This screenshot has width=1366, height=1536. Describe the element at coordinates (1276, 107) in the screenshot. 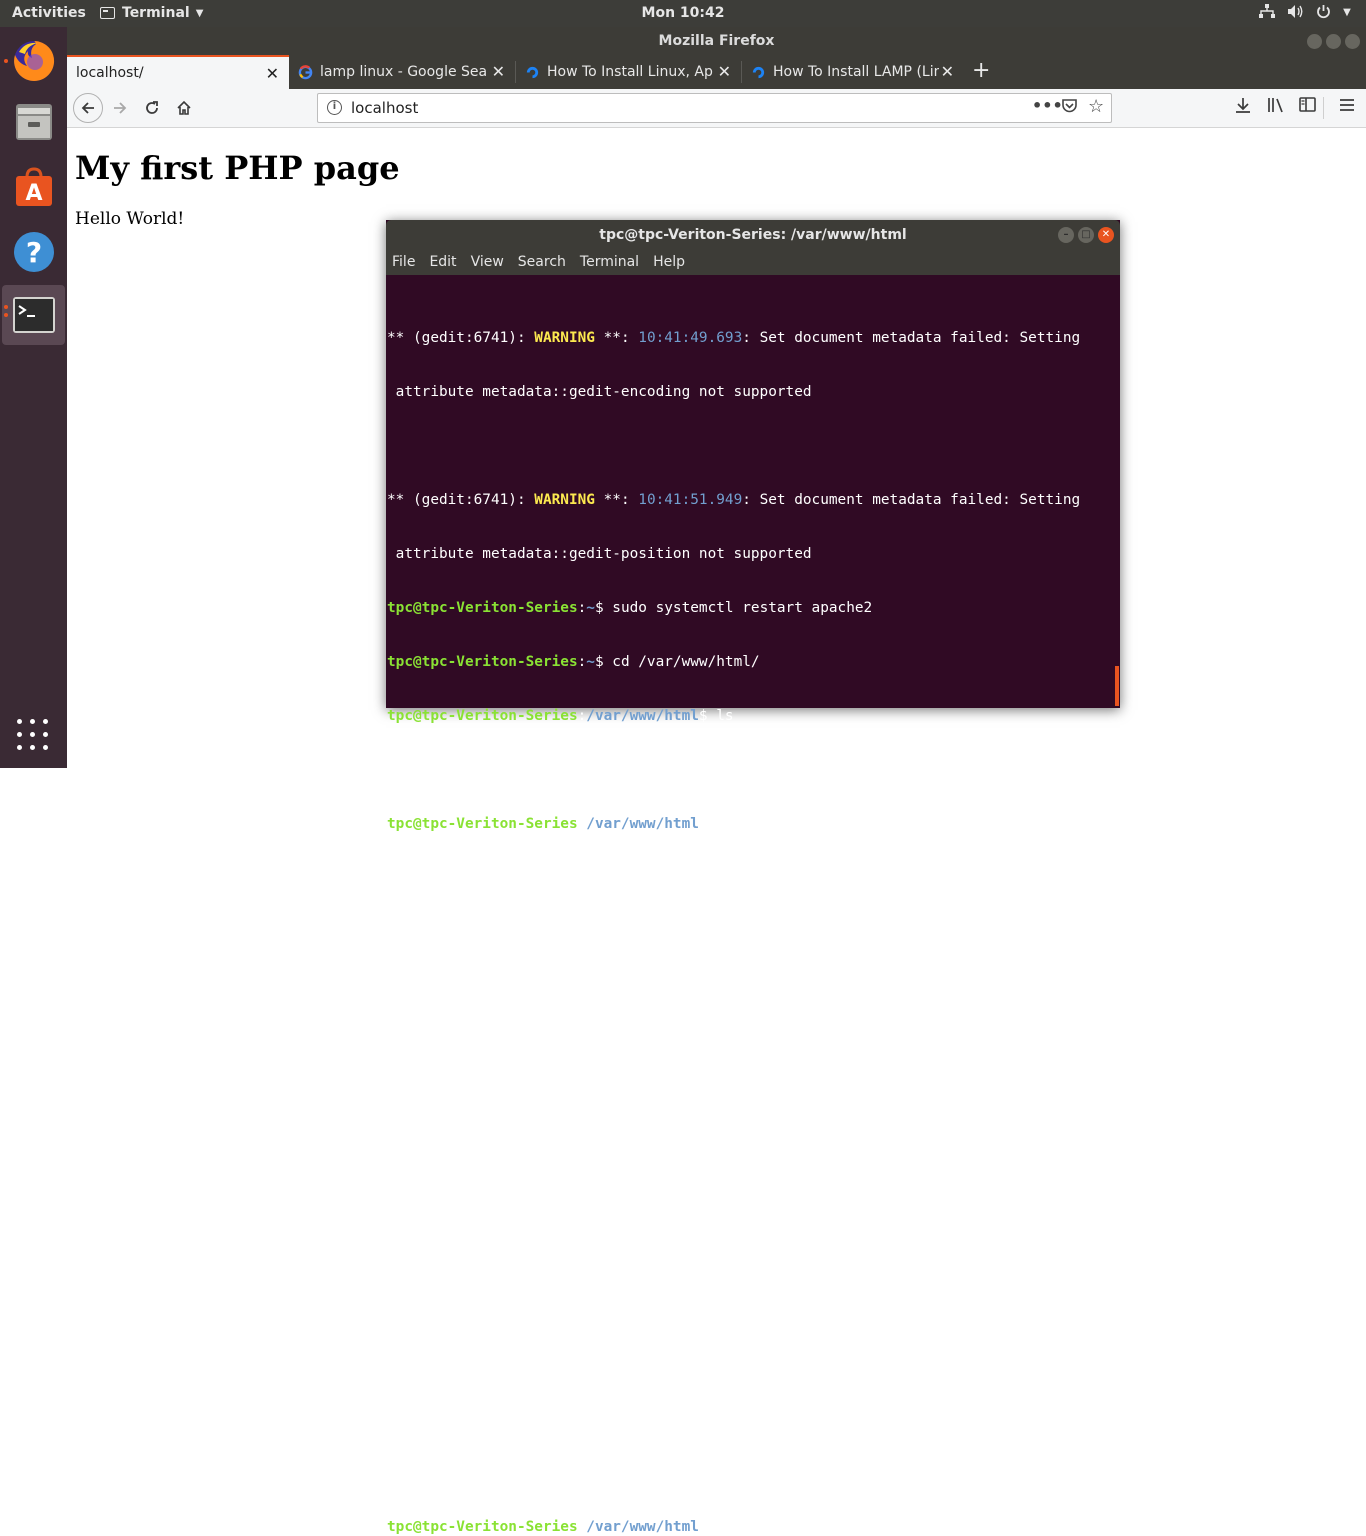

I see `library-icon` at that location.